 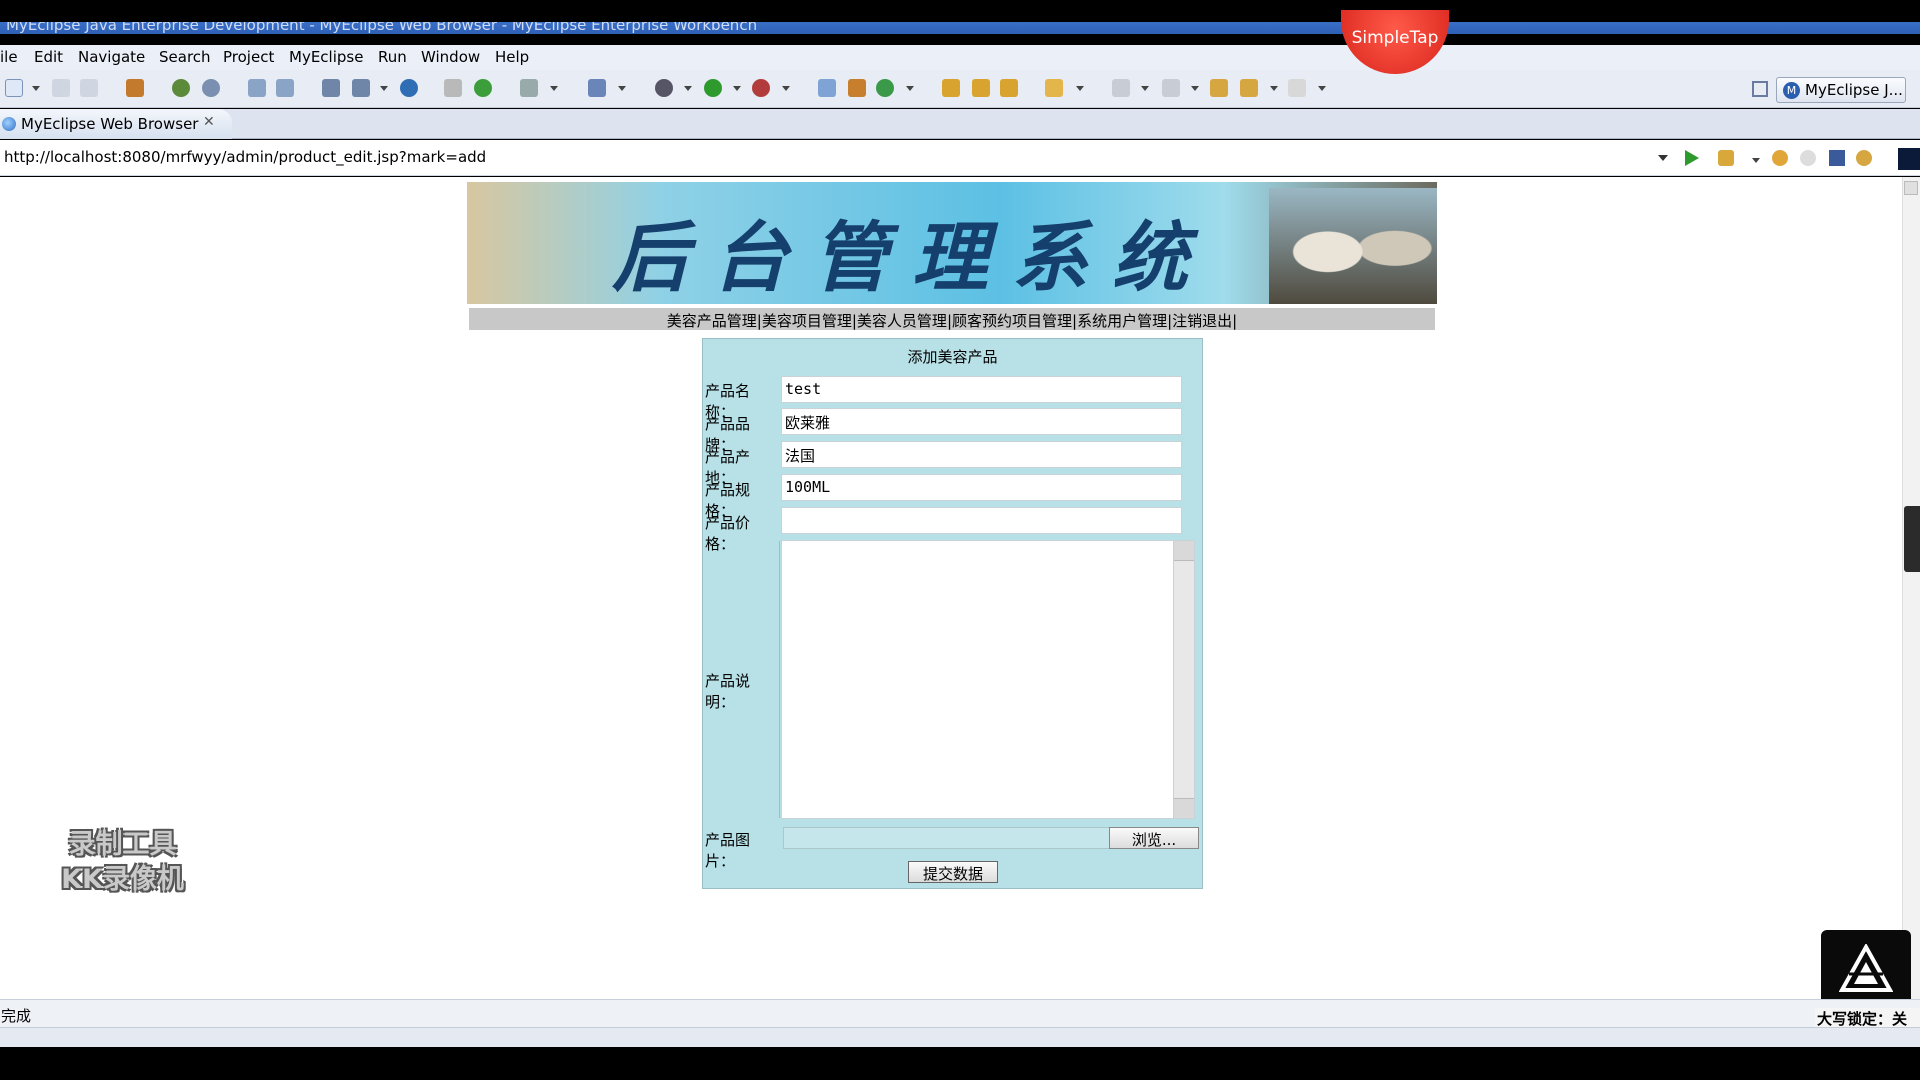 What do you see at coordinates (960, 1013) in the screenshot?
I see `browser-status-bar: 完成` at bounding box center [960, 1013].